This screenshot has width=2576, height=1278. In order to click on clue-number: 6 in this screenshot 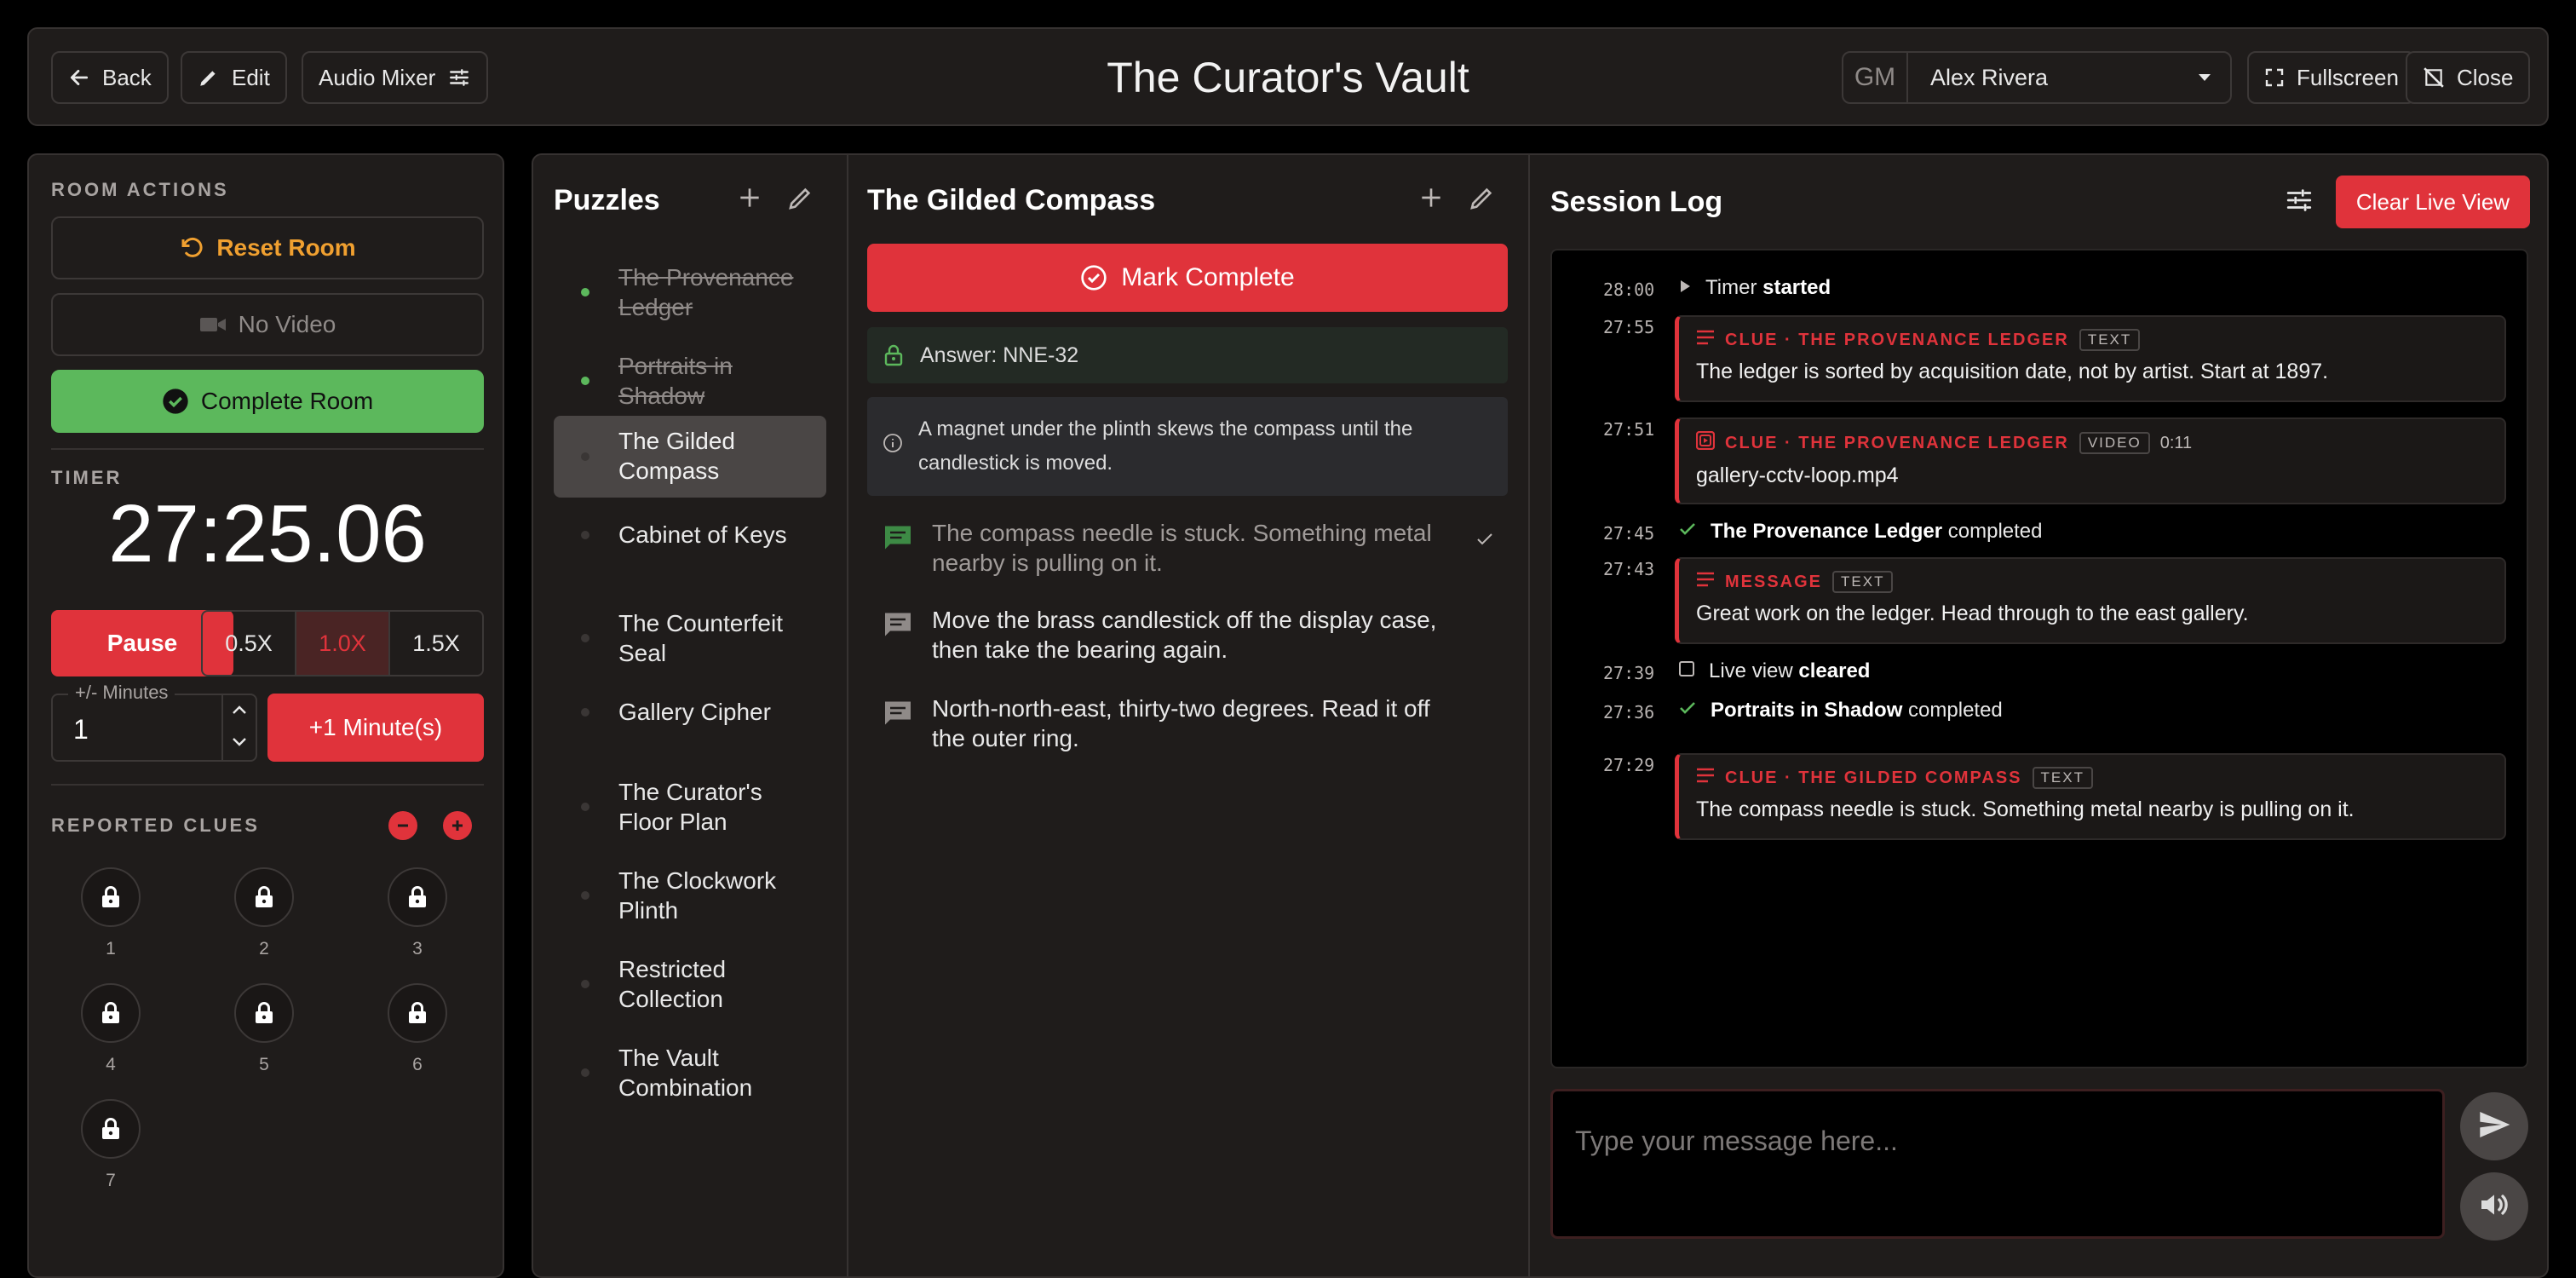, I will do `click(417, 1065)`.